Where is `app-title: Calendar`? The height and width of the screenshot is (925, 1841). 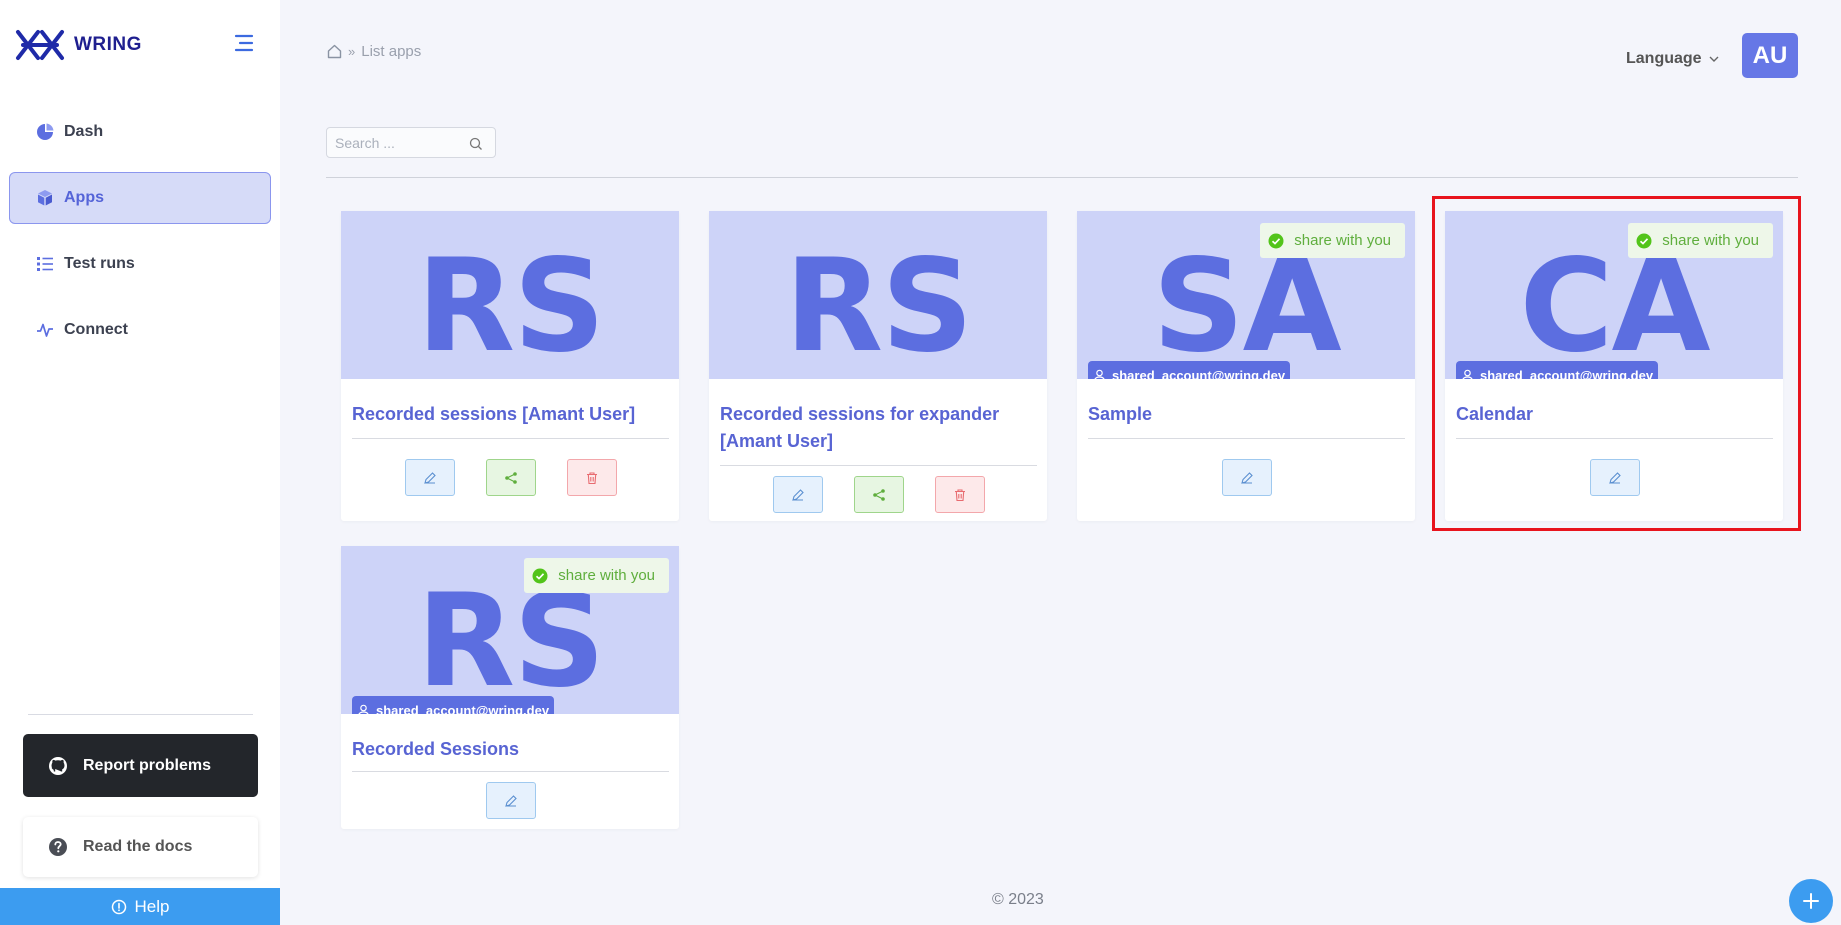
app-title: Calendar is located at coordinates (1614, 414).